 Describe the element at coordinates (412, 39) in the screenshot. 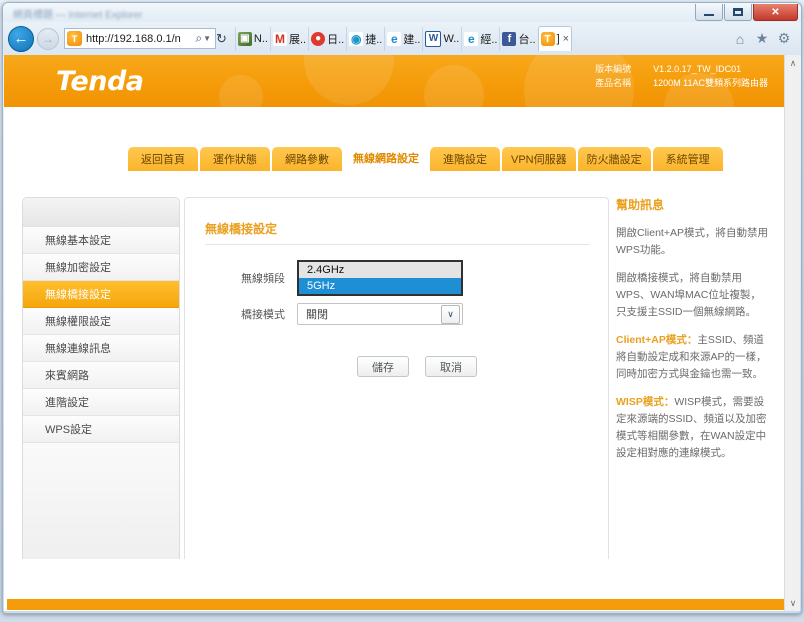

I see `favorite-label: 建..` at that location.